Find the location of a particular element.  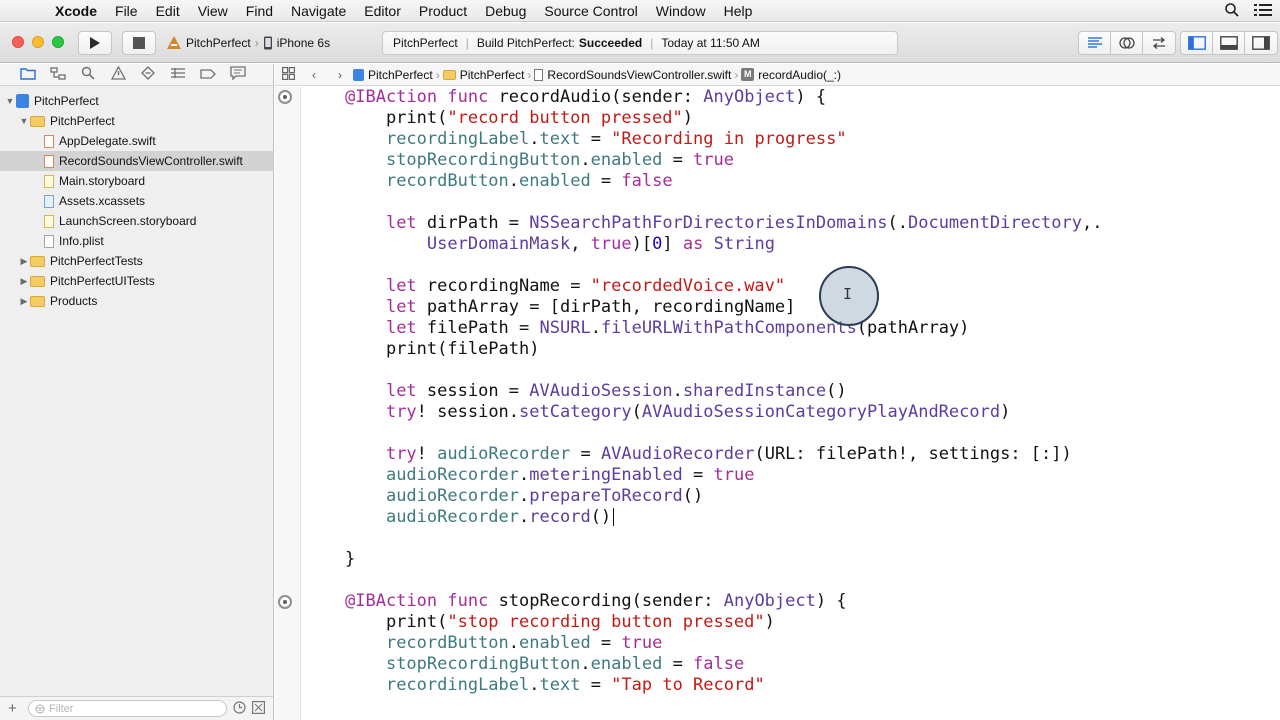

notification-center-icon is located at coordinates (1263, 11).